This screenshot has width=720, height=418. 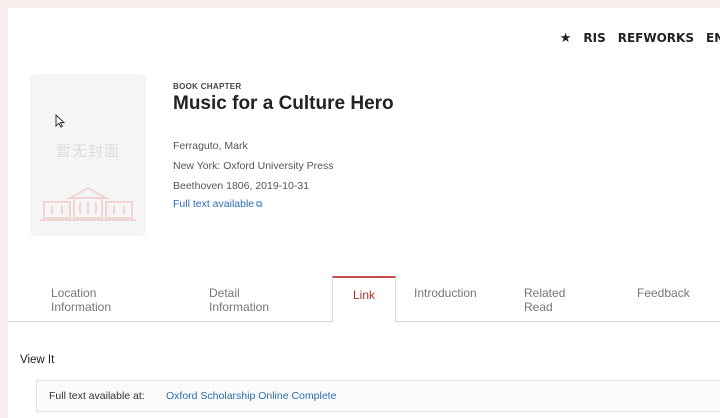 I want to click on export-toolbar: ★ RIS REFWORKS EN, so click(x=640, y=38).